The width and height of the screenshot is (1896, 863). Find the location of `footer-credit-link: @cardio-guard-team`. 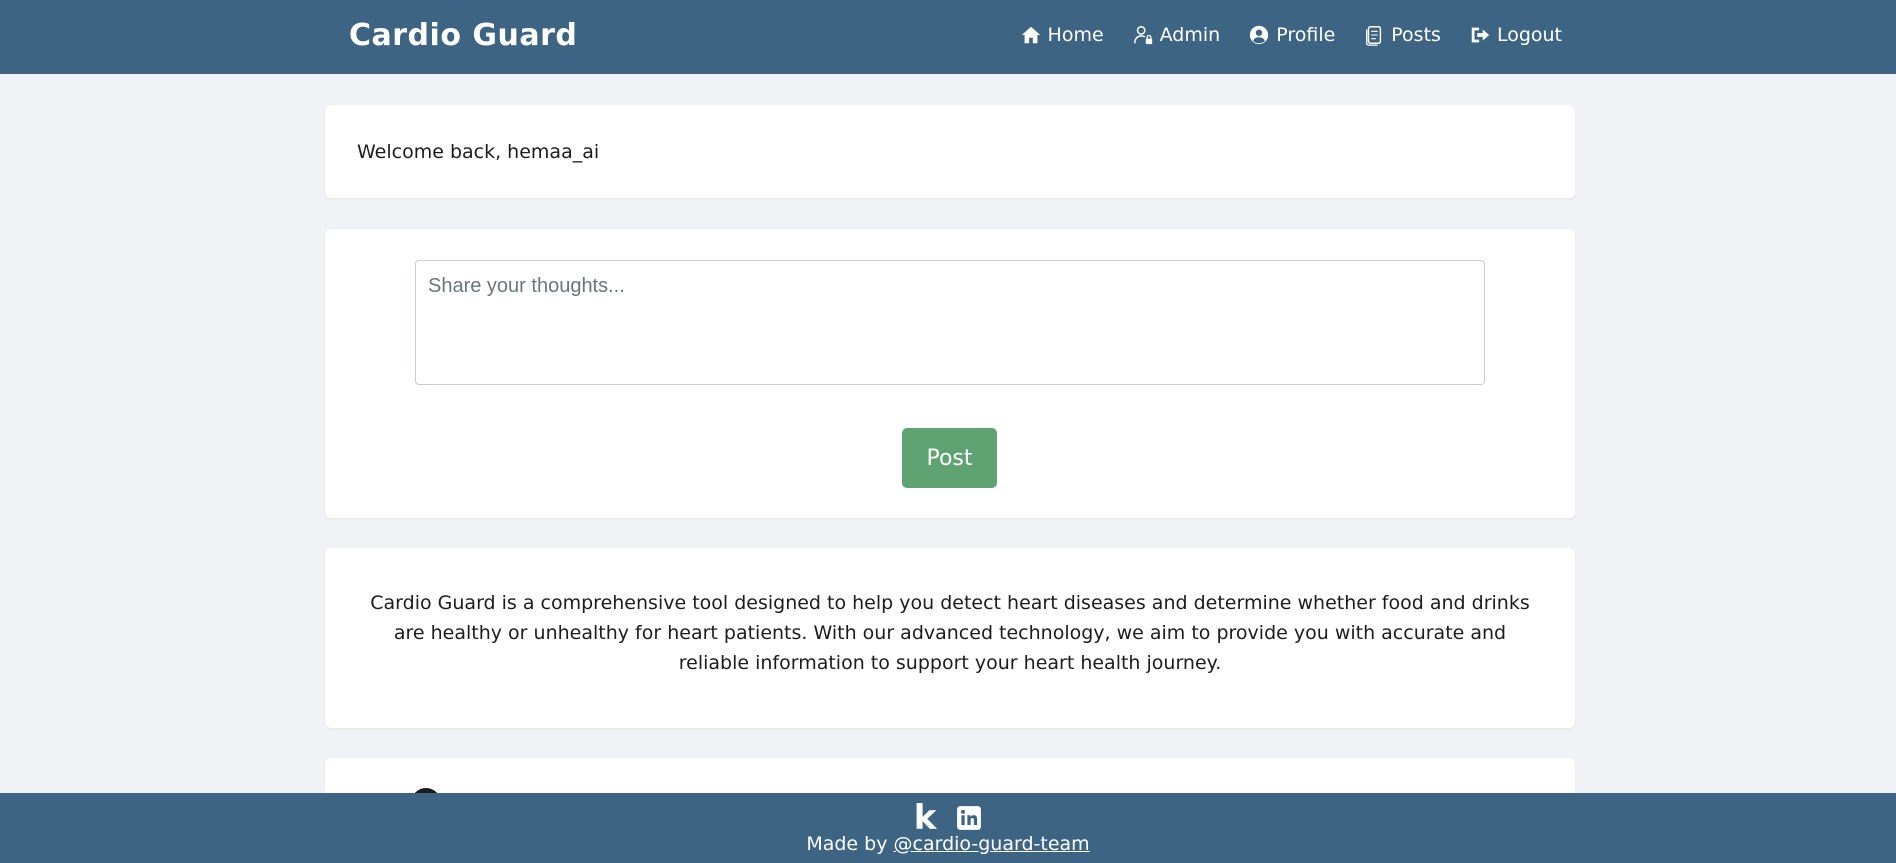

footer-credit-link: @cardio-guard-team is located at coordinates (992, 844).